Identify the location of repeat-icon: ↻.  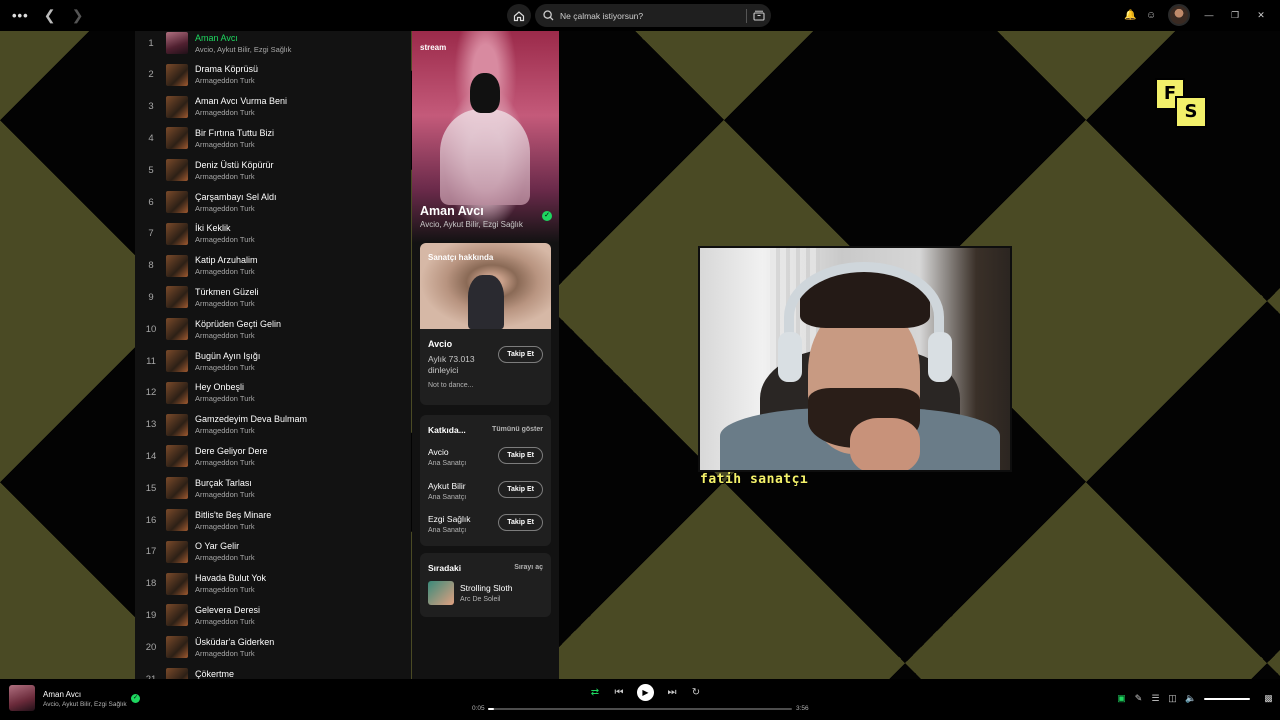
(696, 692).